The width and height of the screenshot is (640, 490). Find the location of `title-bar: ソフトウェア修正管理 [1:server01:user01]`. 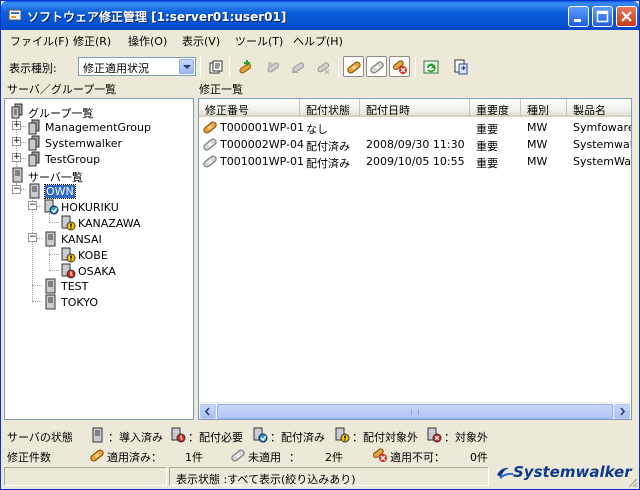

title-bar: ソフトウェア修正管理 [1:server01:user01] is located at coordinates (320, 15).